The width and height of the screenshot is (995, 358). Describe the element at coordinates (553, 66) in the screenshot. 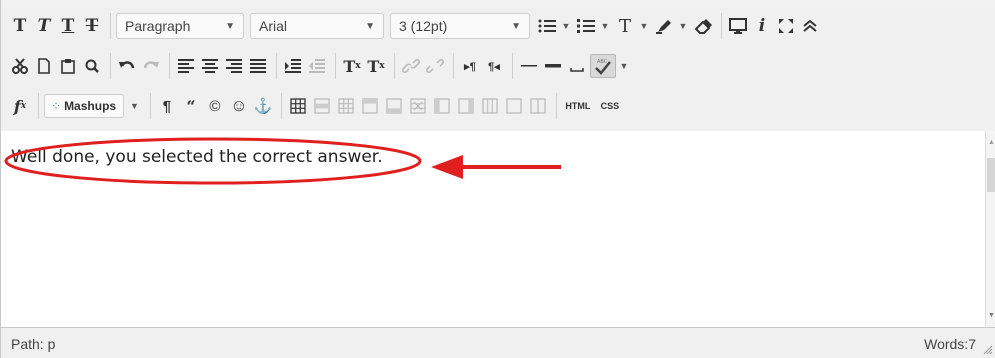

I see `thick-rule-icon` at that location.